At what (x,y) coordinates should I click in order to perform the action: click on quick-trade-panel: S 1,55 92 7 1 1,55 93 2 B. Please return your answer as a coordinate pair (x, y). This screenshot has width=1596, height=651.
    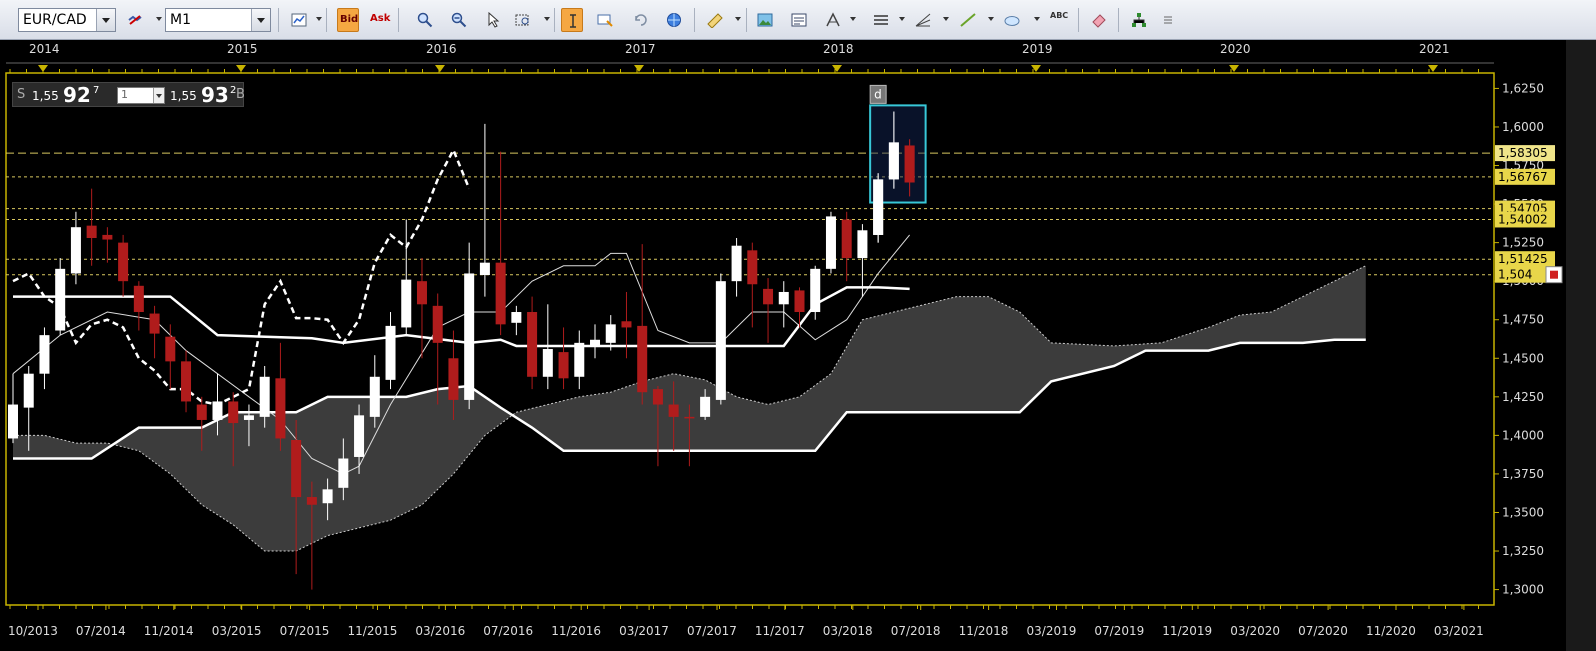
    Looking at the image, I should click on (128, 94).